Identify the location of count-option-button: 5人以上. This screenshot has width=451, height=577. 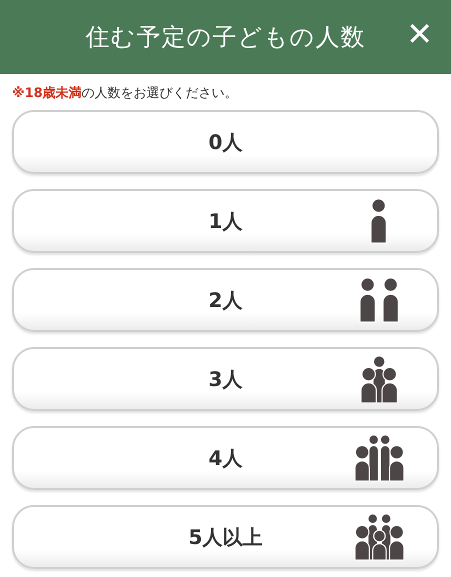
(225, 537).